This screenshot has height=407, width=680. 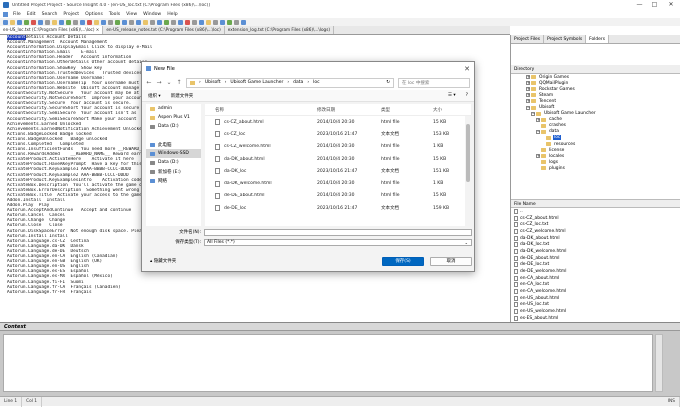 I want to click on forward-arrow-icon: →, so click(x=159, y=82).